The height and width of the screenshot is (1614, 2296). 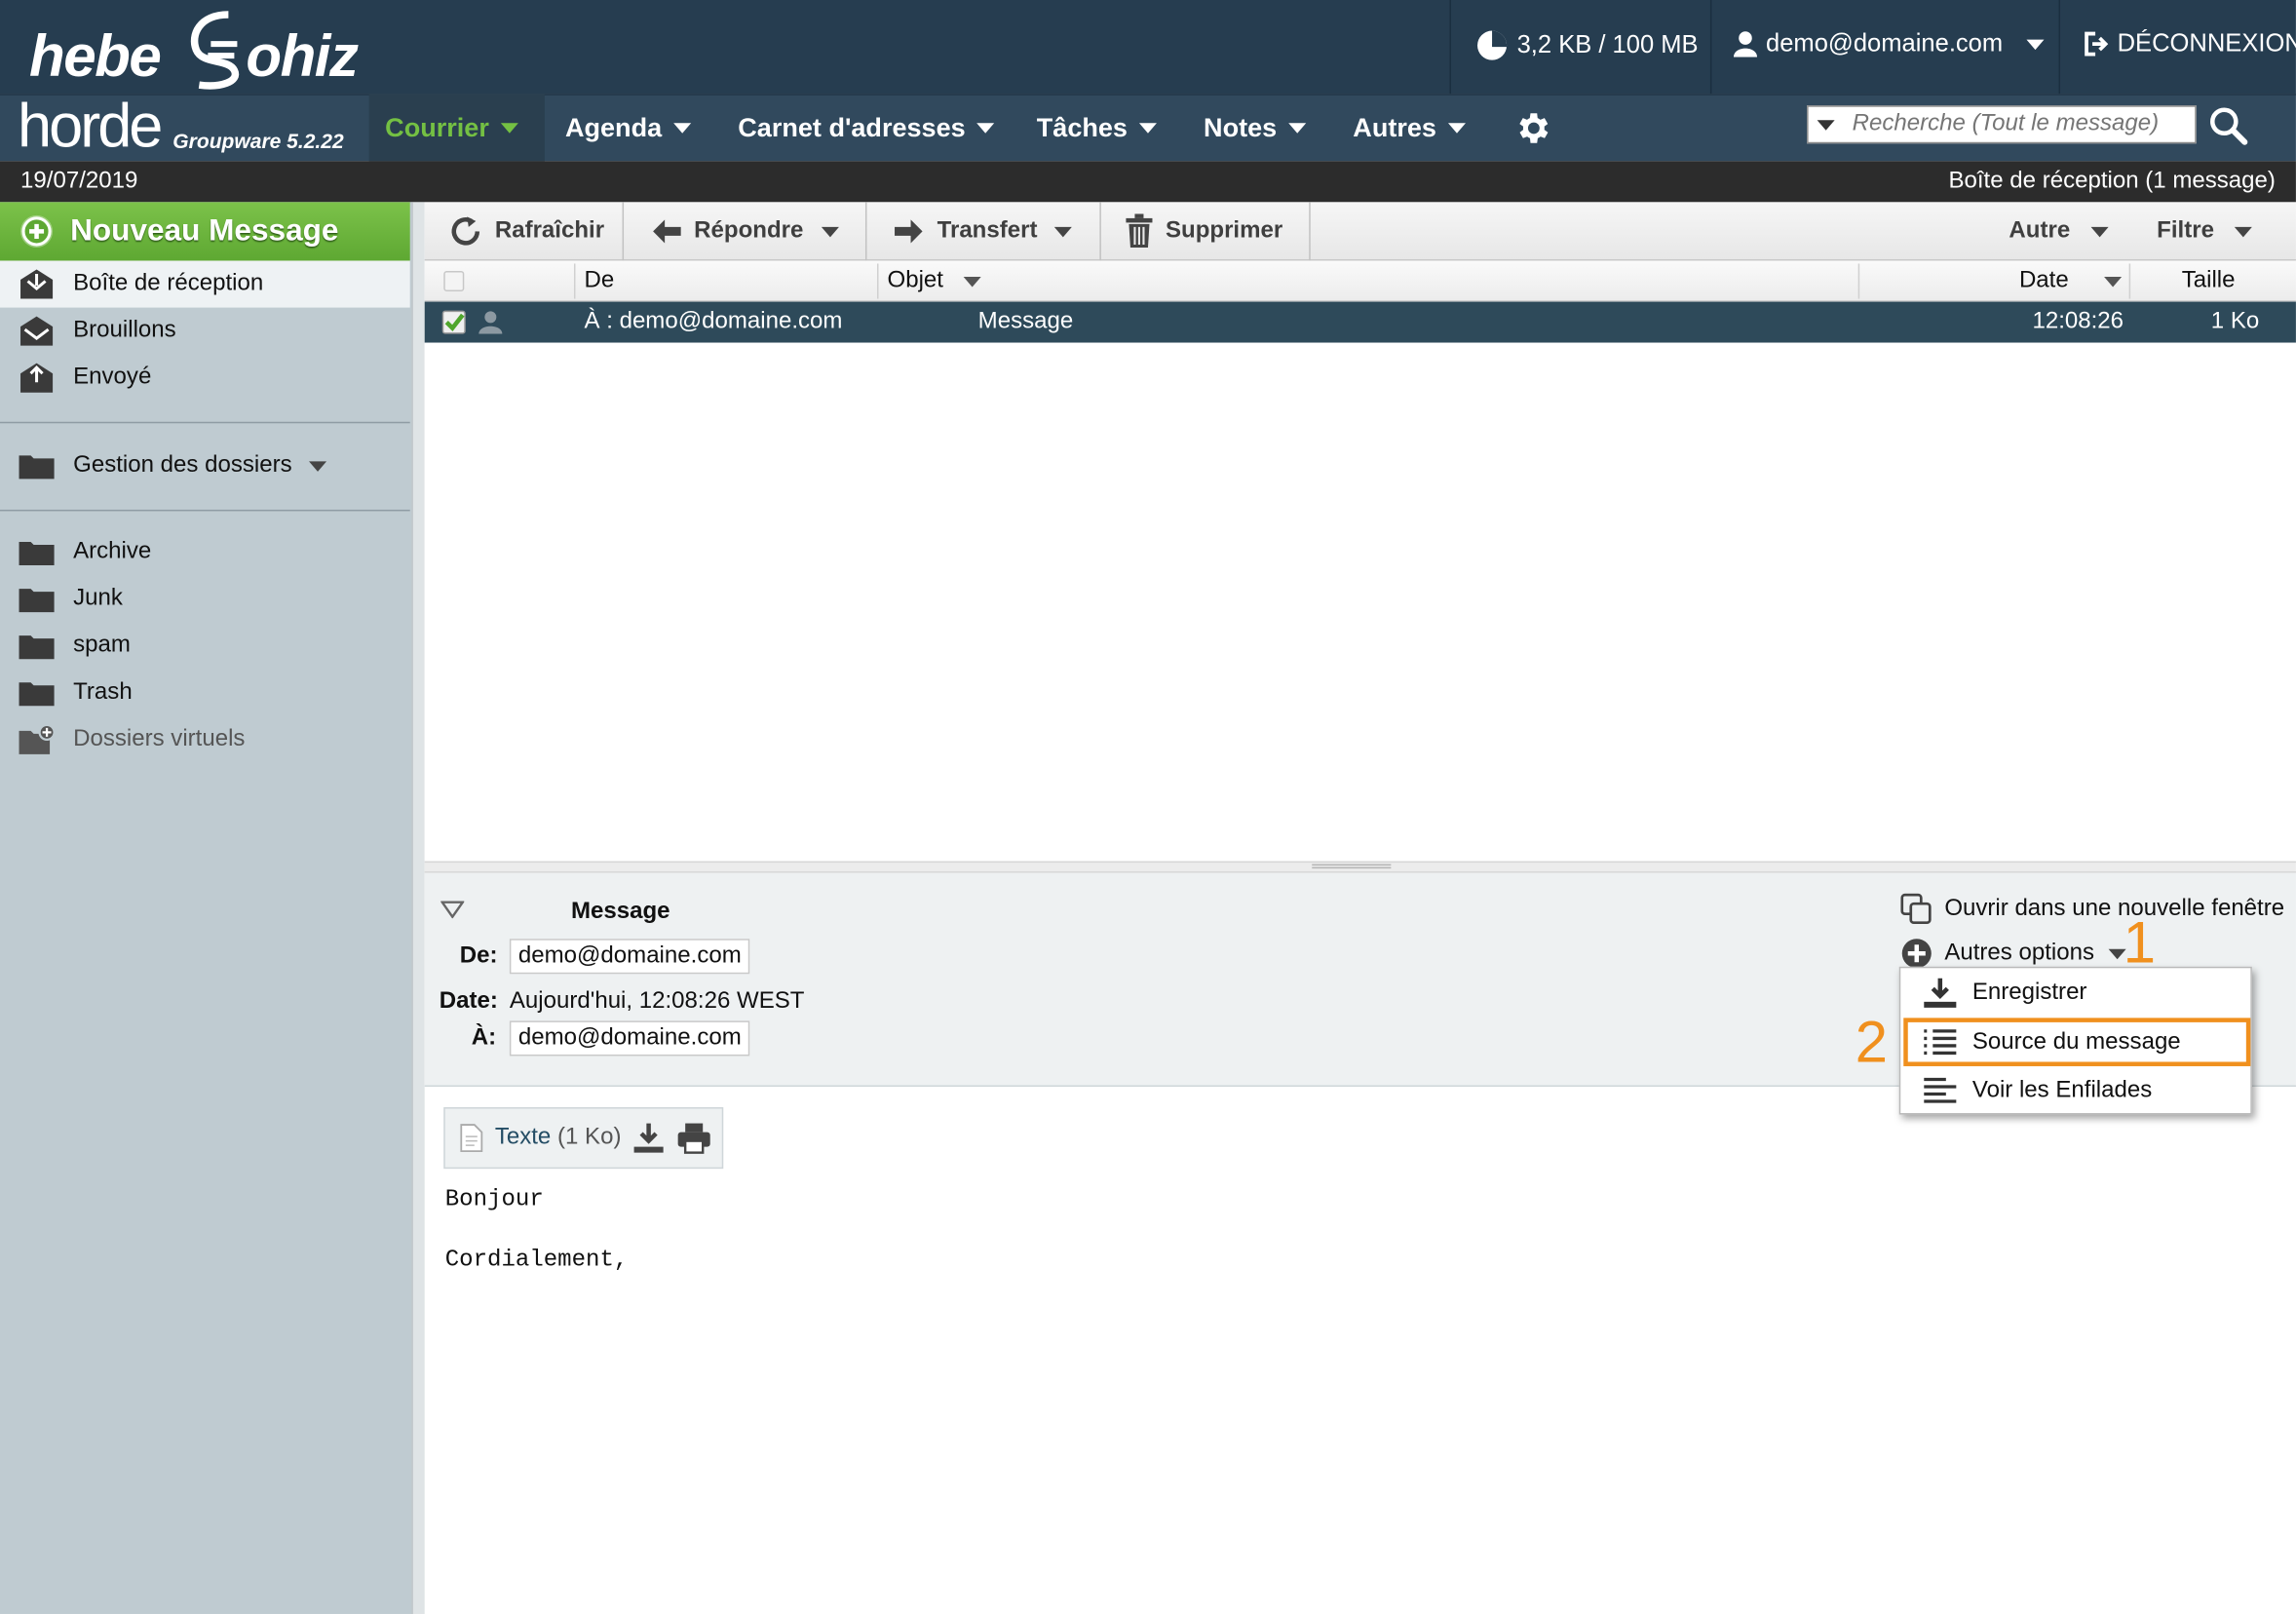 I want to click on body-line: Cordialement,, so click(x=536, y=1259).